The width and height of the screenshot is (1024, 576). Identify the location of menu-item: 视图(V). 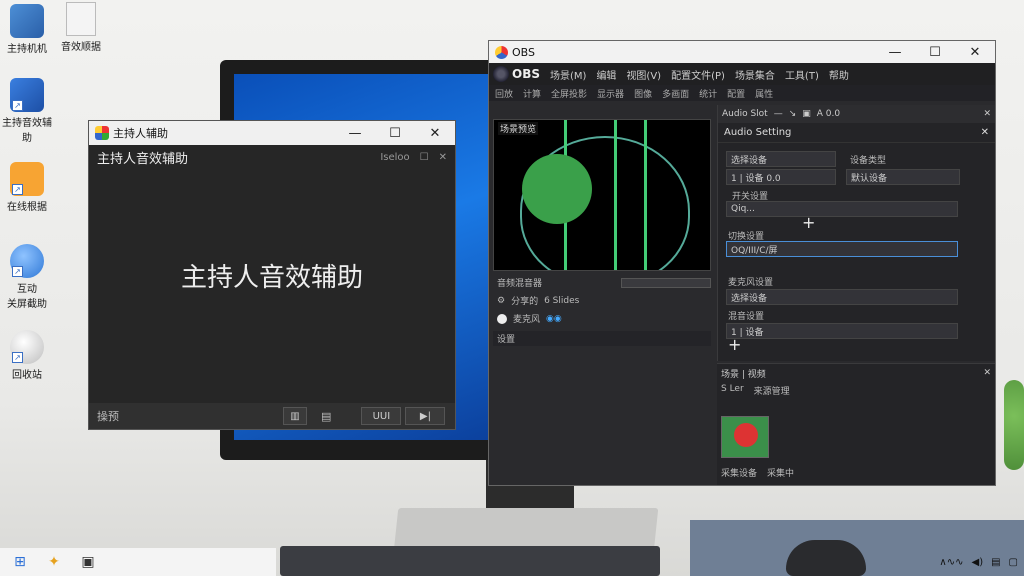
(643, 74).